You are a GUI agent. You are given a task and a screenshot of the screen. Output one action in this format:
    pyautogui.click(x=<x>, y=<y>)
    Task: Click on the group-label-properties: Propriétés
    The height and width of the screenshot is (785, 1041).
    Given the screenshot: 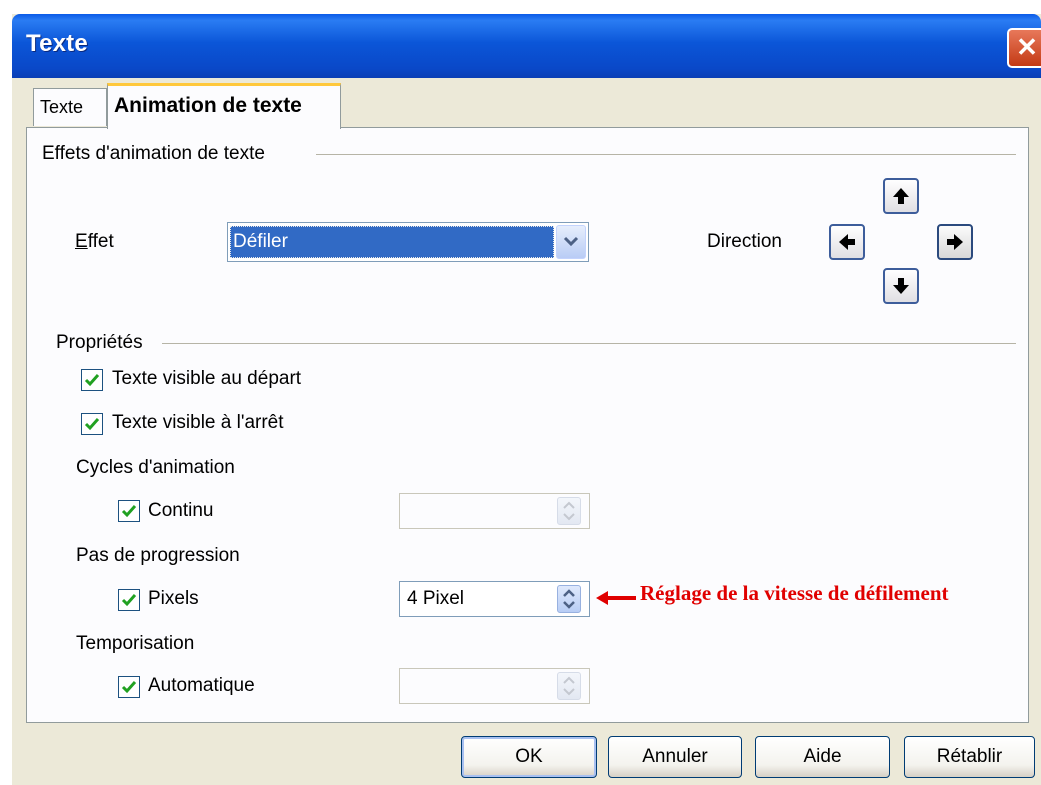 What is the action you would take?
    pyautogui.click(x=99, y=342)
    